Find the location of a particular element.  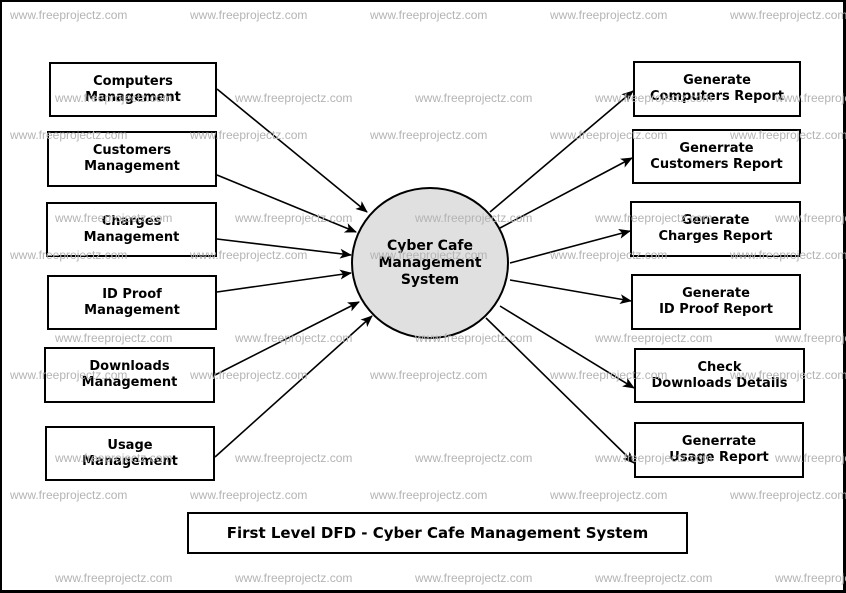

entity-label-line: Charges Report is located at coordinates (715, 236).